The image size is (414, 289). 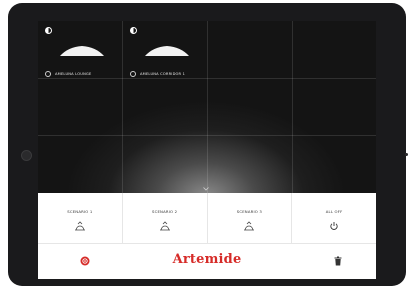 I want to click on all-off-button: ALL OFF, so click(x=334, y=218).